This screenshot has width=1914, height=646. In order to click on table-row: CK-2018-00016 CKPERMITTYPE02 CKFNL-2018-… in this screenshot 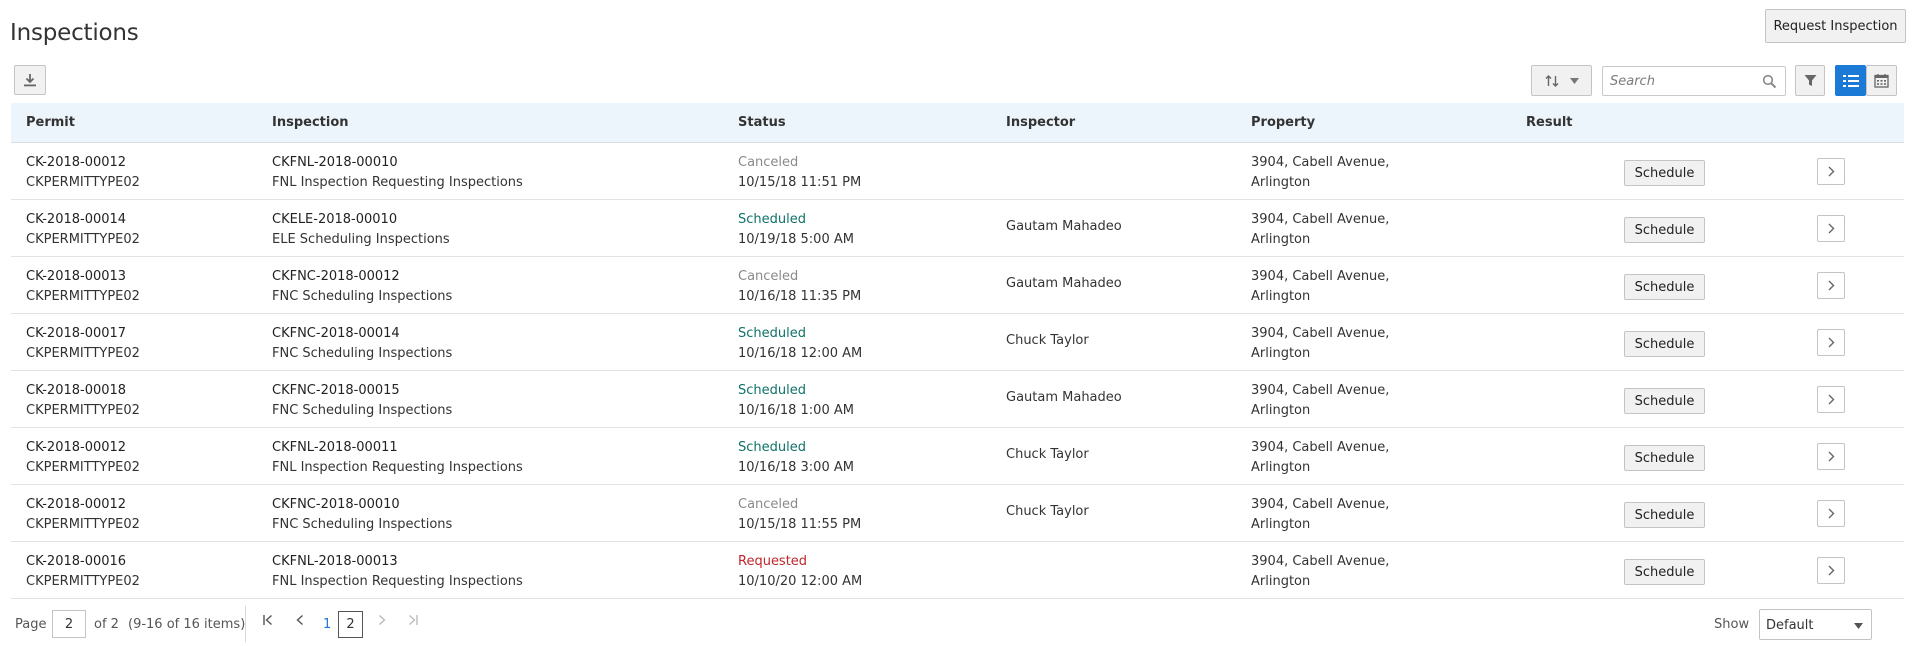, I will do `click(957, 570)`.